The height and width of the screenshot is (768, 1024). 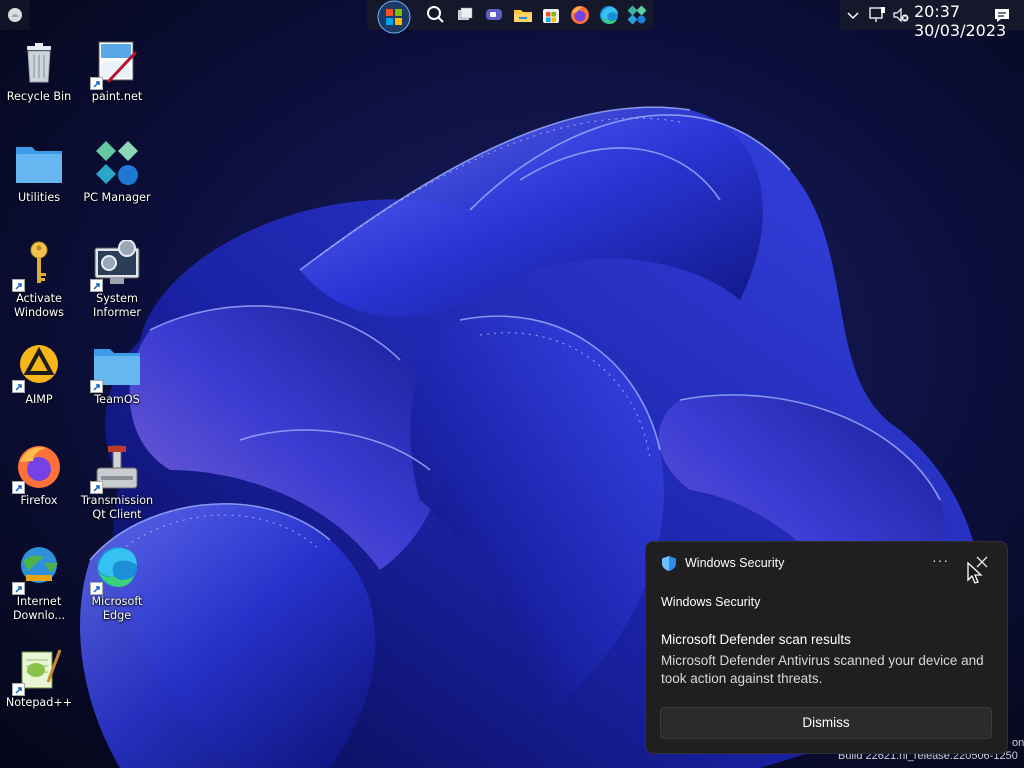 What do you see at coordinates (39, 702) in the screenshot?
I see `desktop-icon-label: Notepad++` at bounding box center [39, 702].